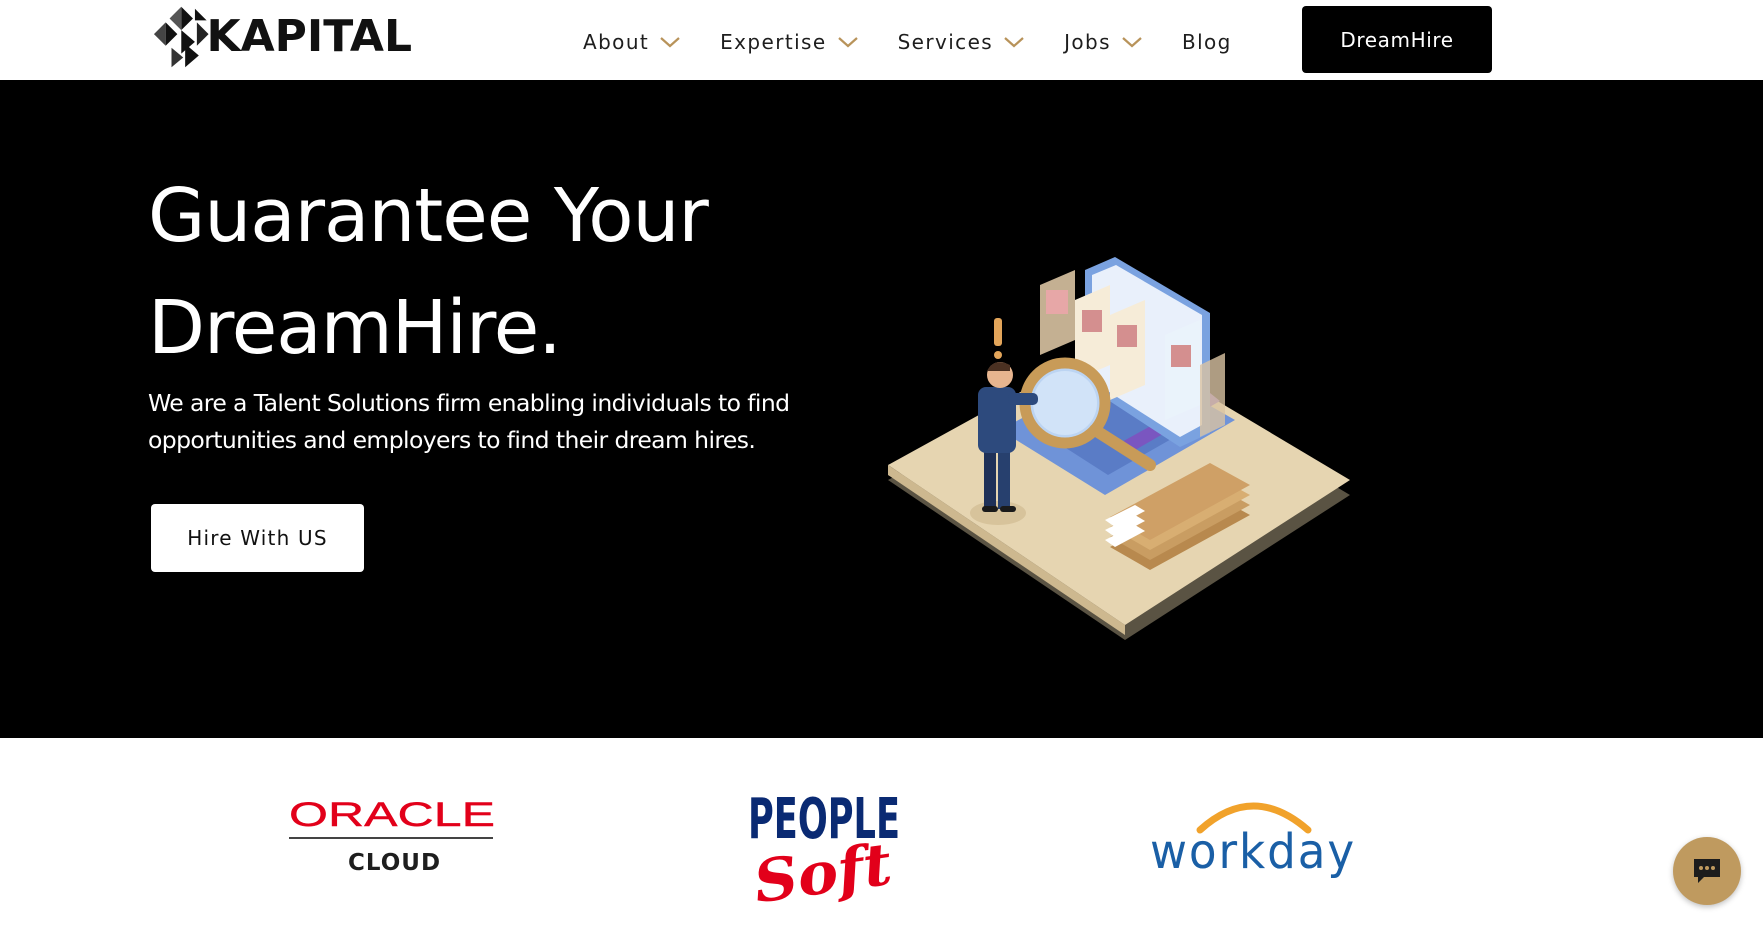 This screenshot has width=1763, height=926. Describe the element at coordinates (309, 36) in the screenshot. I see `brand-name: KAPITAL` at that location.